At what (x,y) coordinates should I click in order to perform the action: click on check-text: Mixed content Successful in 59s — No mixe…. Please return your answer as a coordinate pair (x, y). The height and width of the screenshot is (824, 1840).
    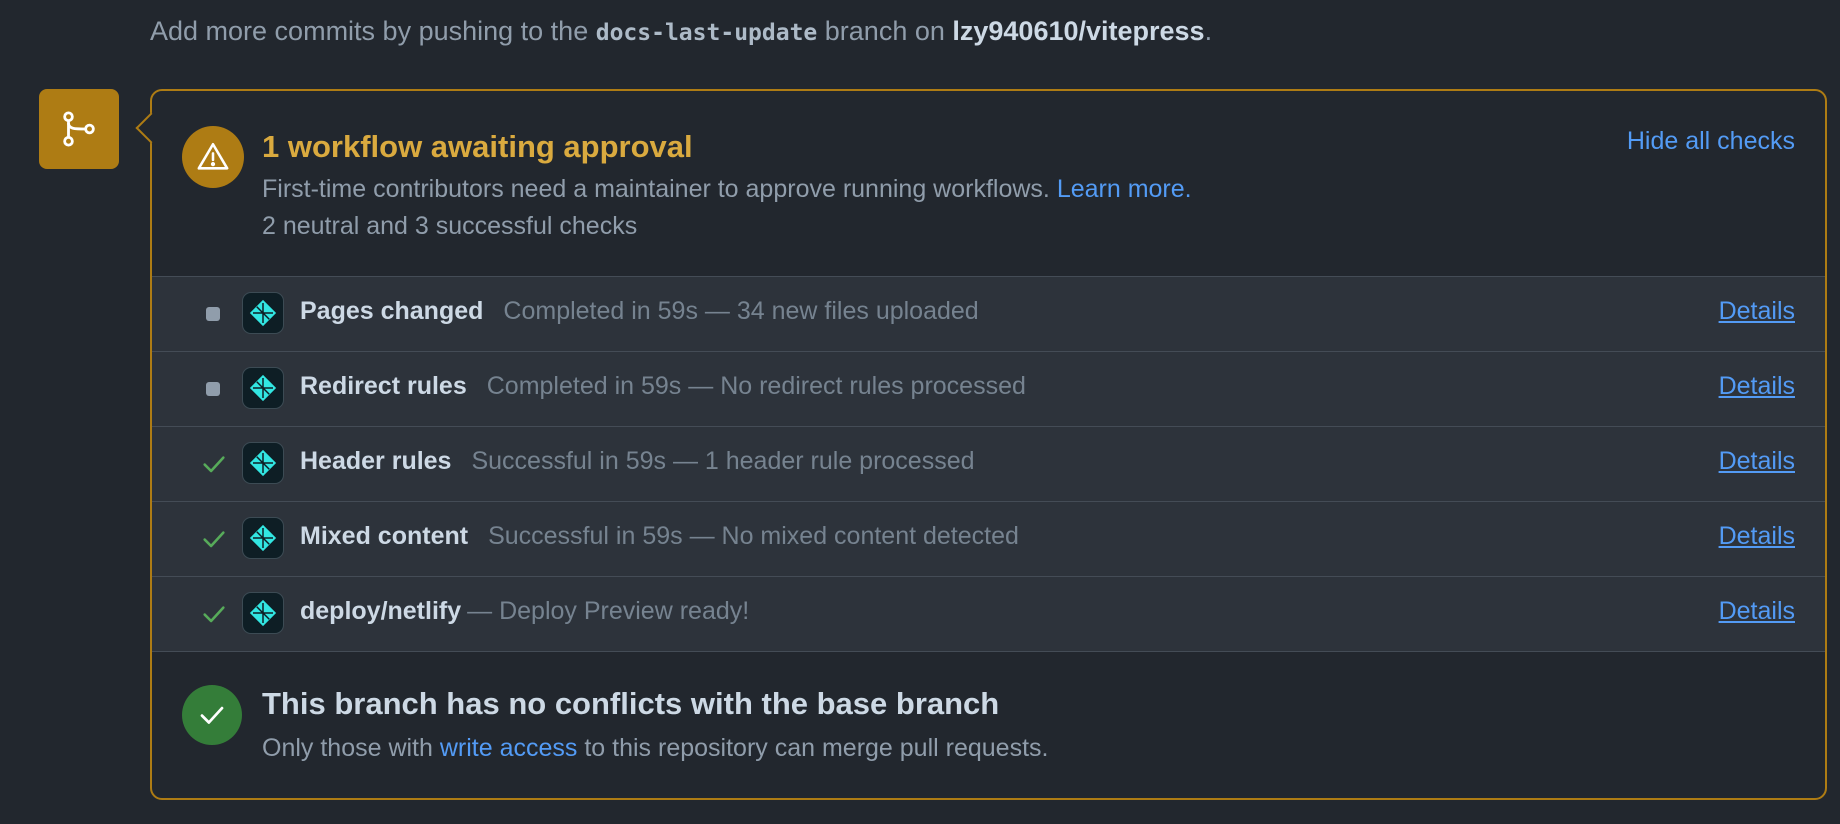
    Looking at the image, I should click on (659, 536).